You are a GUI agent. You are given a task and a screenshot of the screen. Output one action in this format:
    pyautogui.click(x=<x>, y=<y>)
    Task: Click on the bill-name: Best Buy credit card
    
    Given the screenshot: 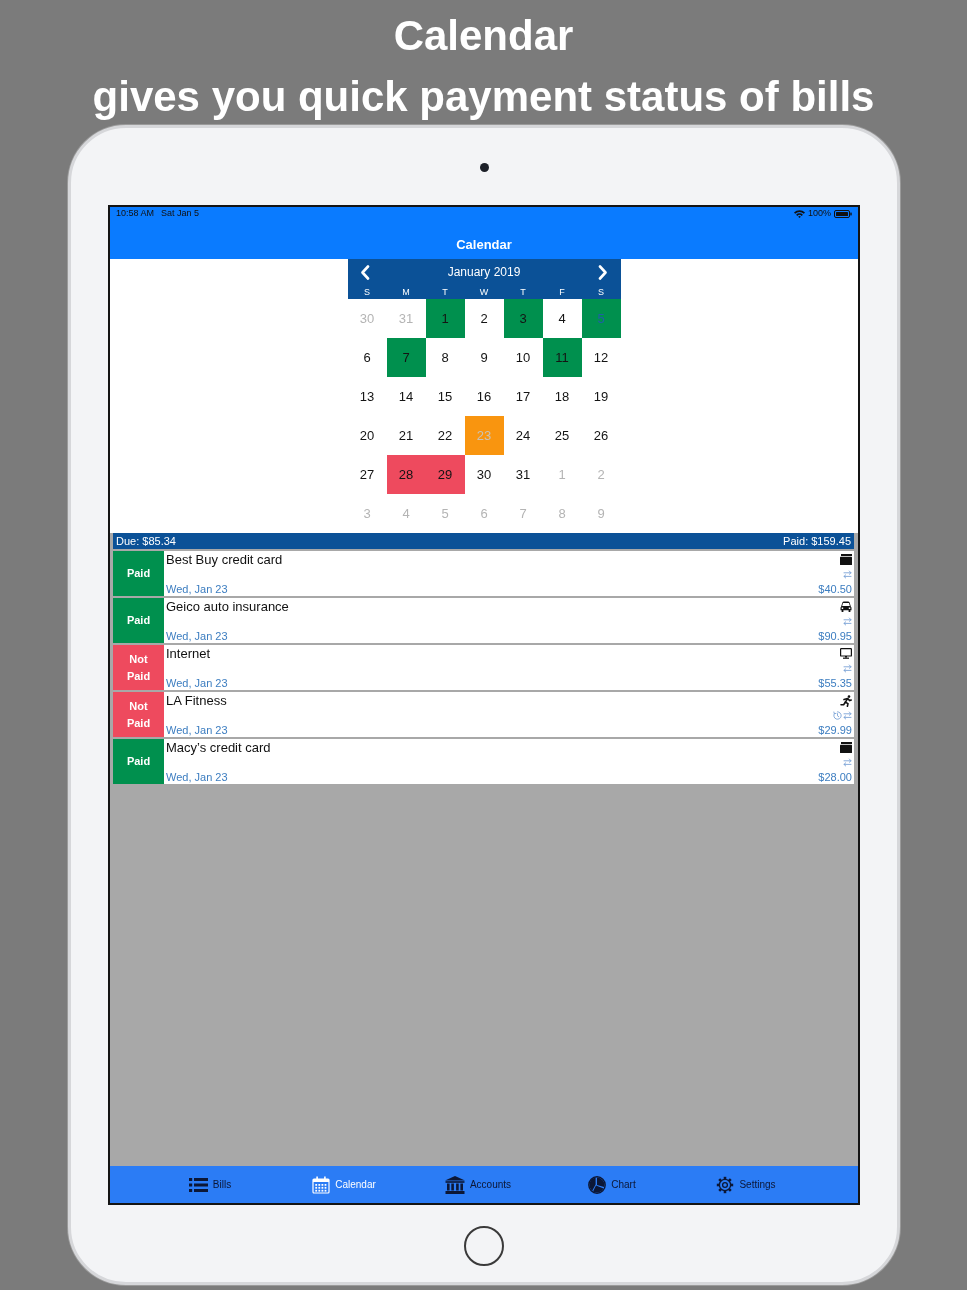 What is the action you would take?
    pyautogui.click(x=224, y=560)
    